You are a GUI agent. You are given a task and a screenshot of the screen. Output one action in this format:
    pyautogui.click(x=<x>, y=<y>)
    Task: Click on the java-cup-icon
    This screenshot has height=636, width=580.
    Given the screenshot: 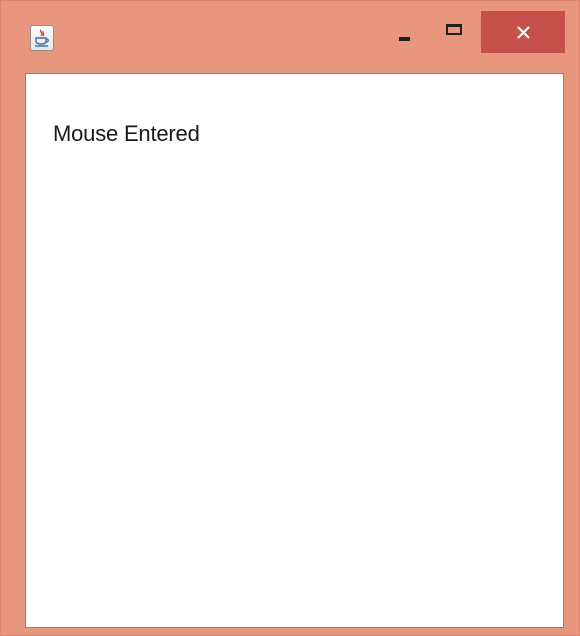 What is the action you would take?
    pyautogui.click(x=42, y=38)
    